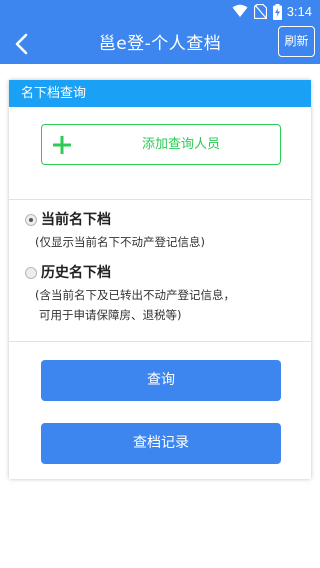  Describe the element at coordinates (160, 12) in the screenshot. I see `status-bar: 3:14` at that location.